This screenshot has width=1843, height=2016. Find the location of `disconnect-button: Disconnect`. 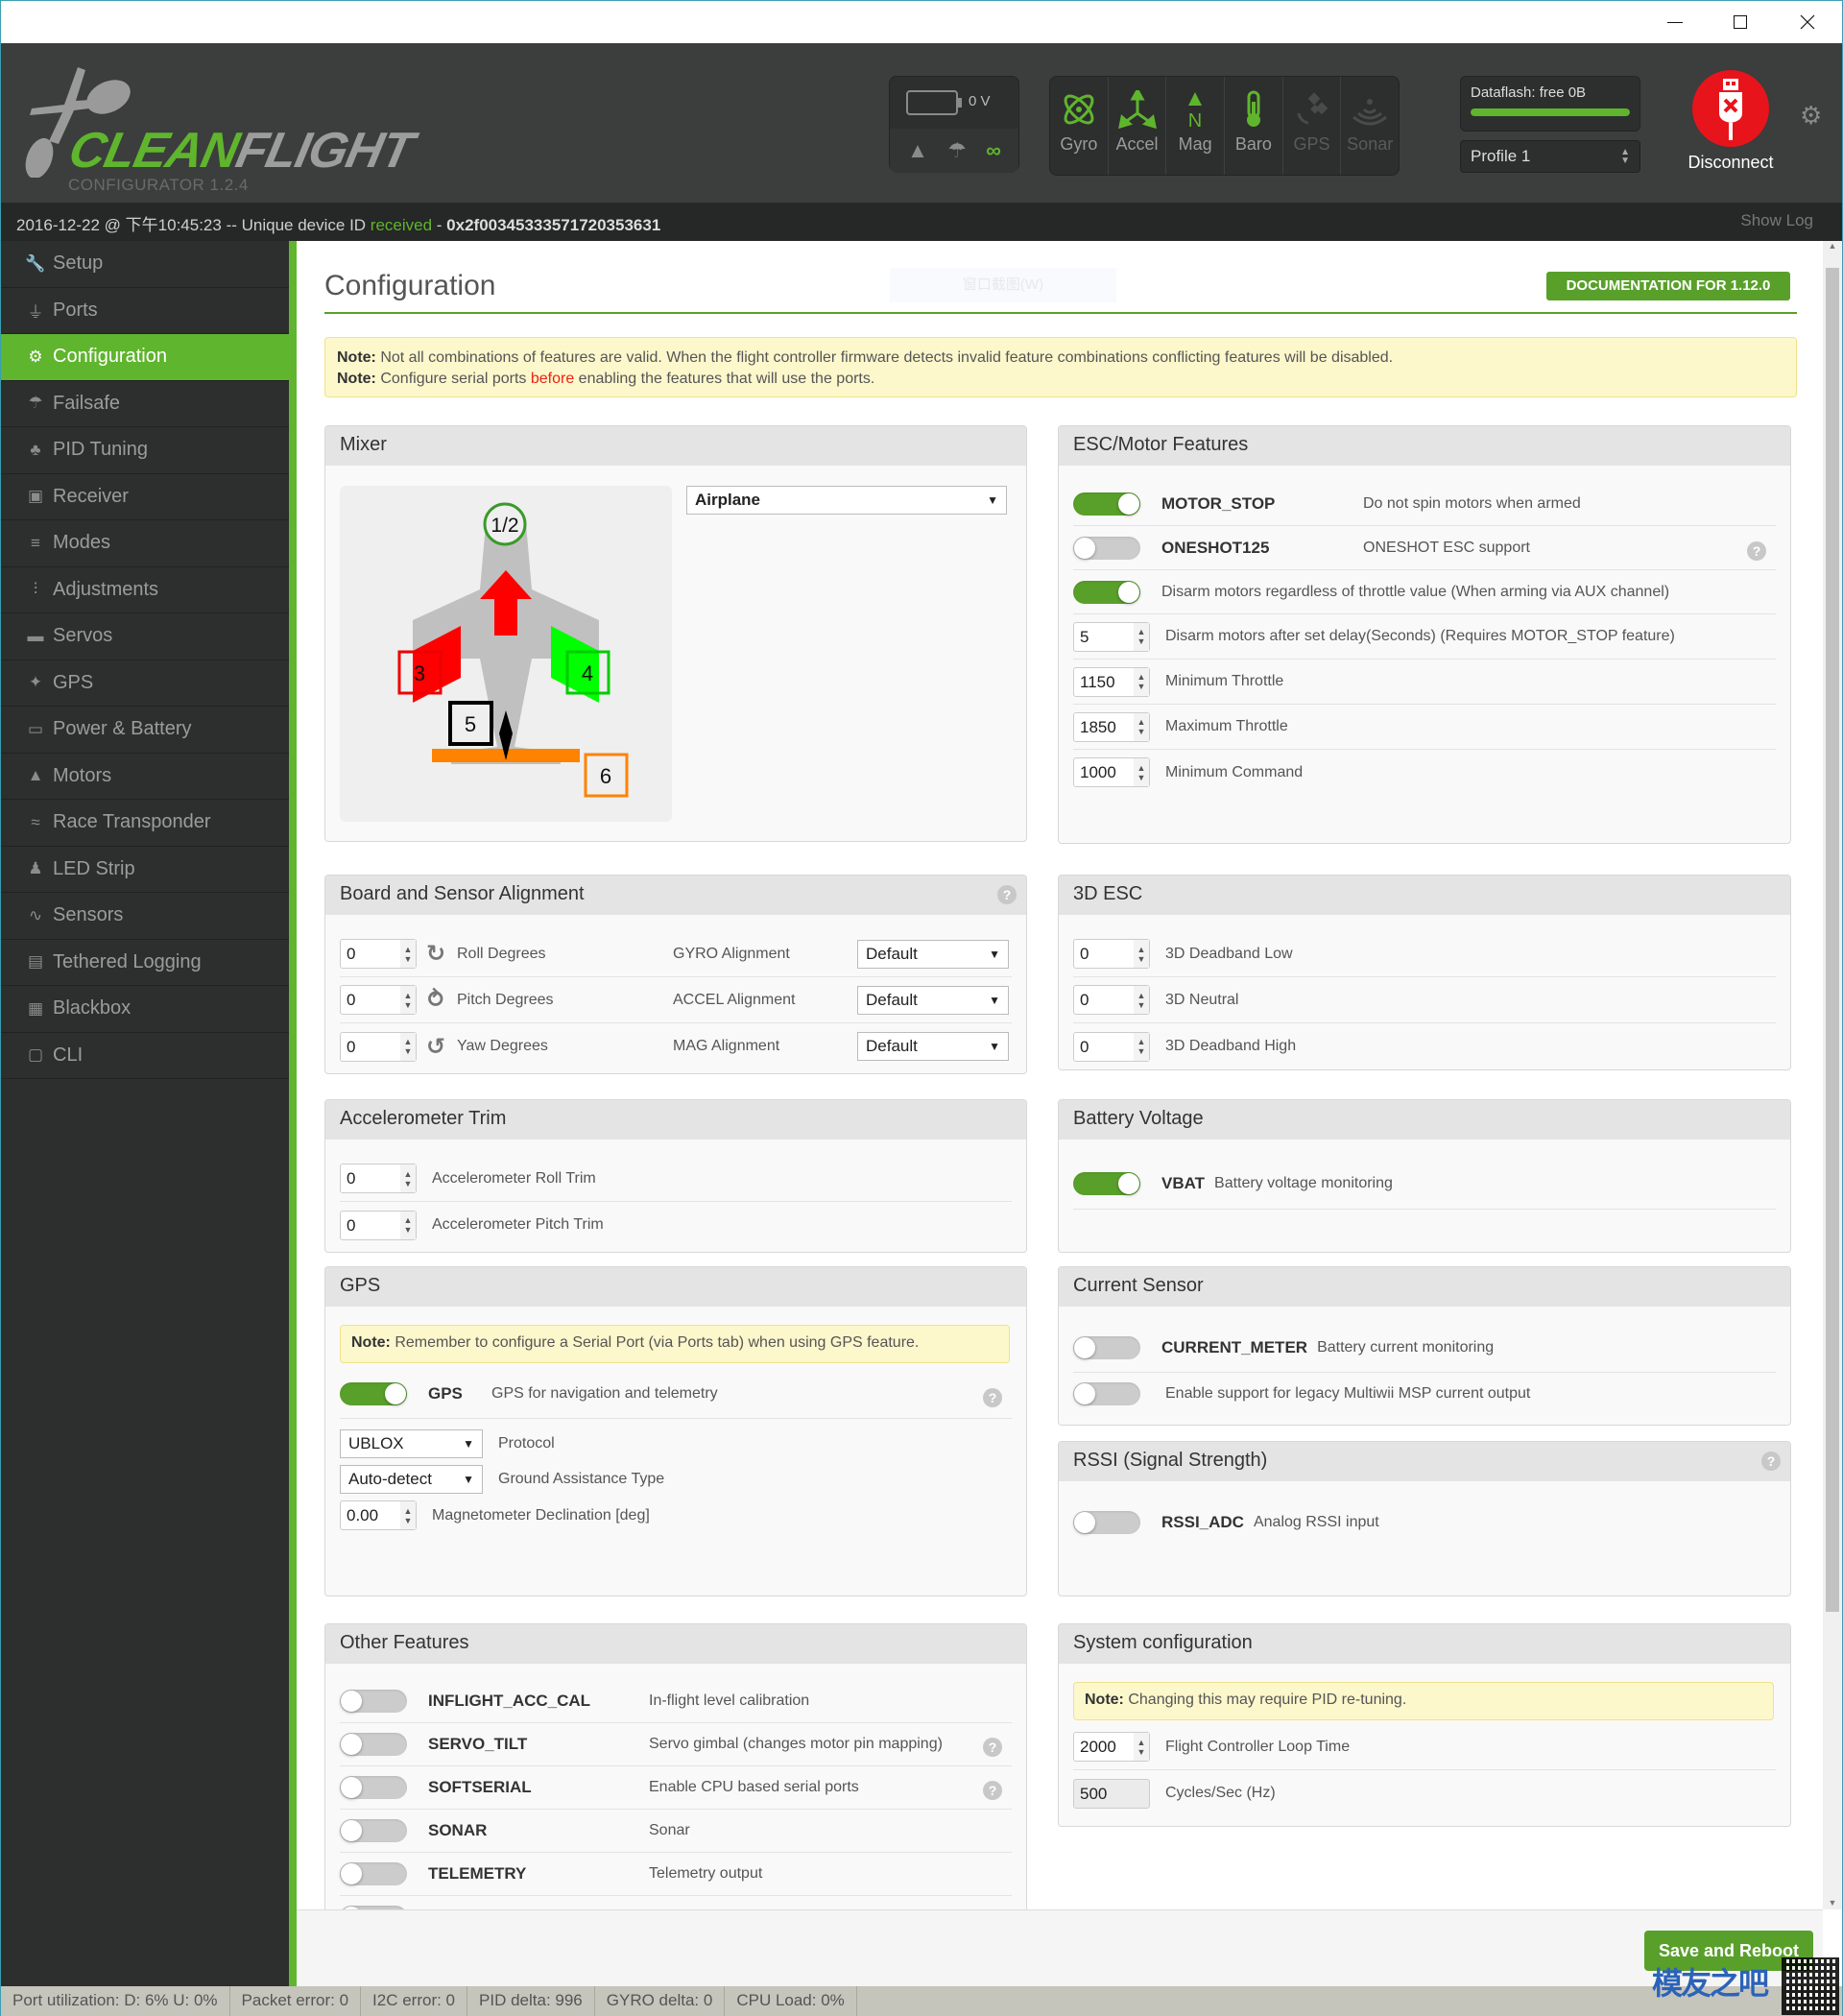

disconnect-button: Disconnect is located at coordinates (1731, 122).